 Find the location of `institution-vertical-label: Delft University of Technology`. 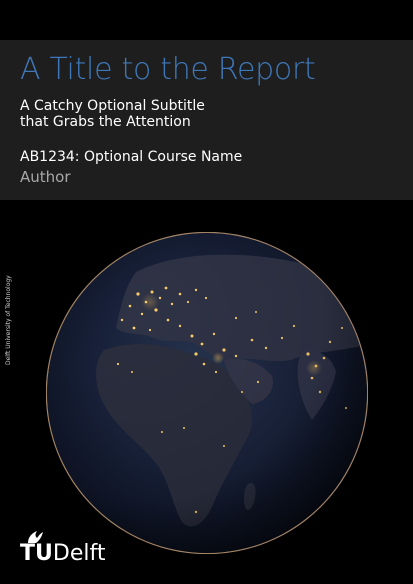

institution-vertical-label: Delft University of Technology is located at coordinates (8, 320).